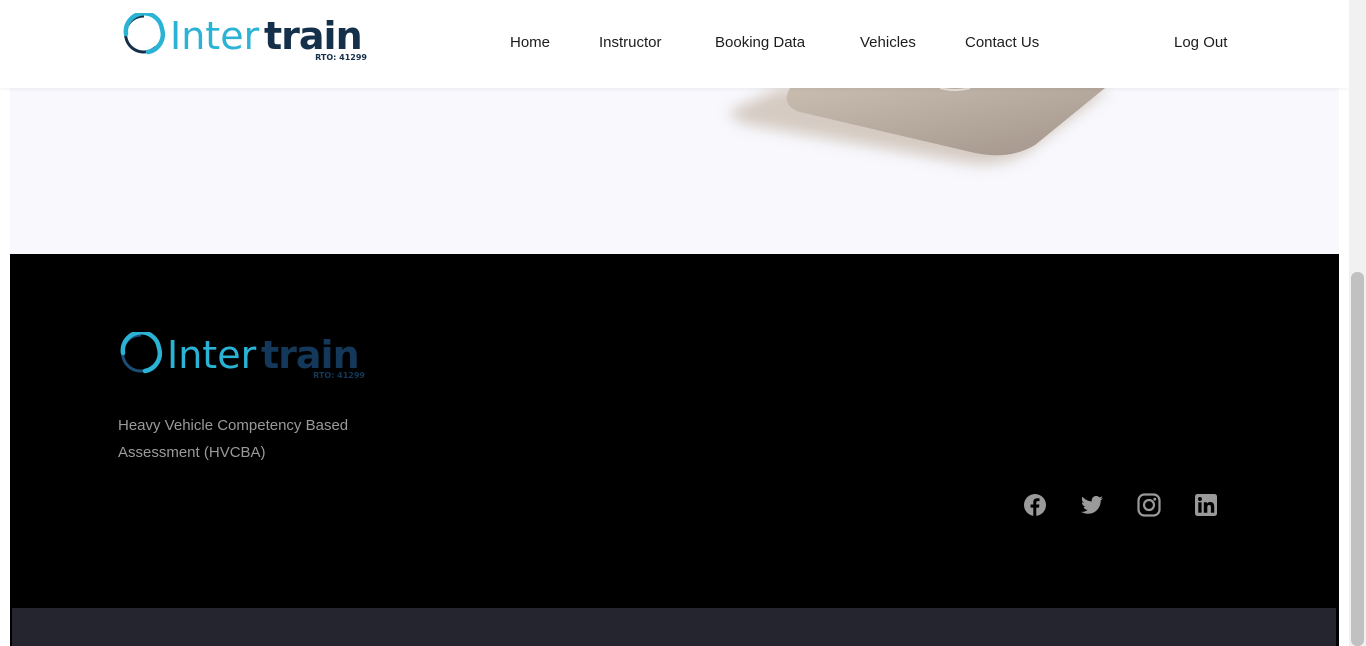  What do you see at coordinates (630, 42) in the screenshot?
I see `nav-instructor: Instructor` at bounding box center [630, 42].